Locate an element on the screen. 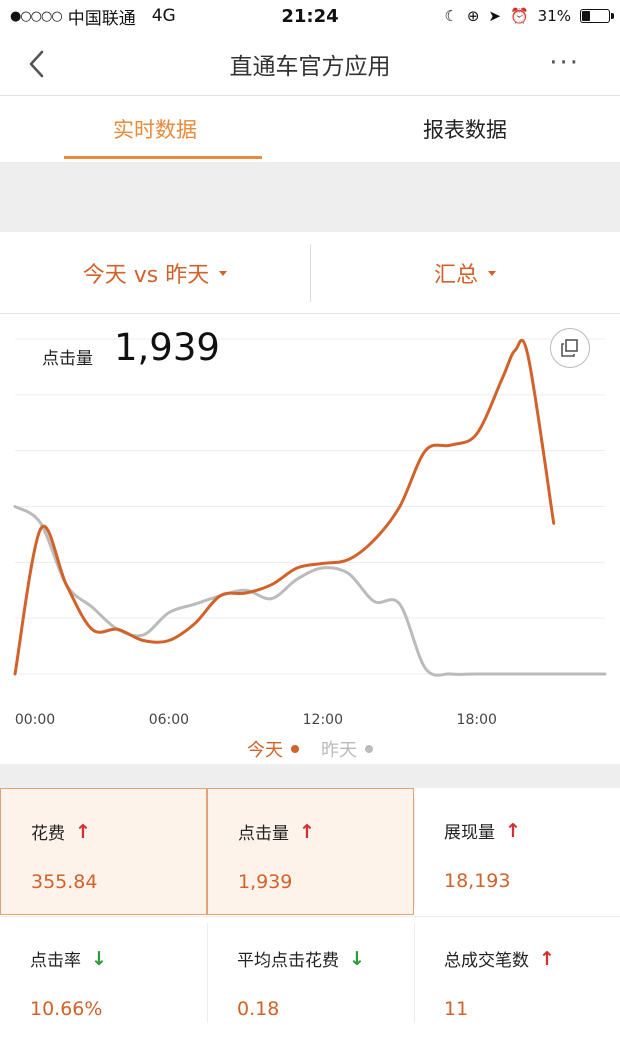  nav-bar: 直通车官方应用 ··· is located at coordinates (310, 64).